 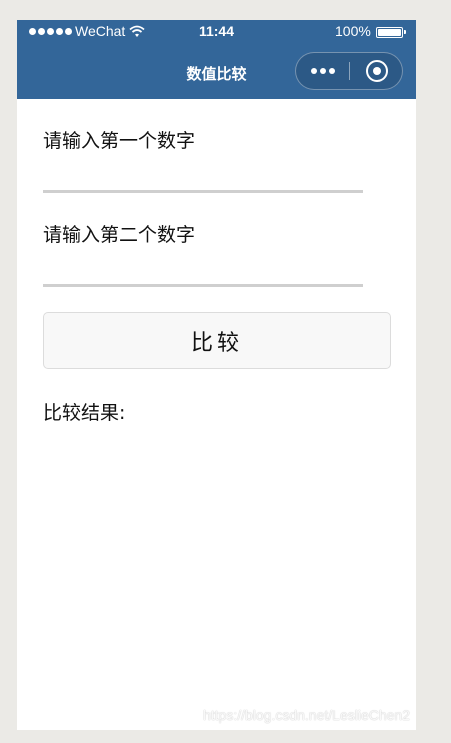 I want to click on compare-button: 比较, so click(x=217, y=340).